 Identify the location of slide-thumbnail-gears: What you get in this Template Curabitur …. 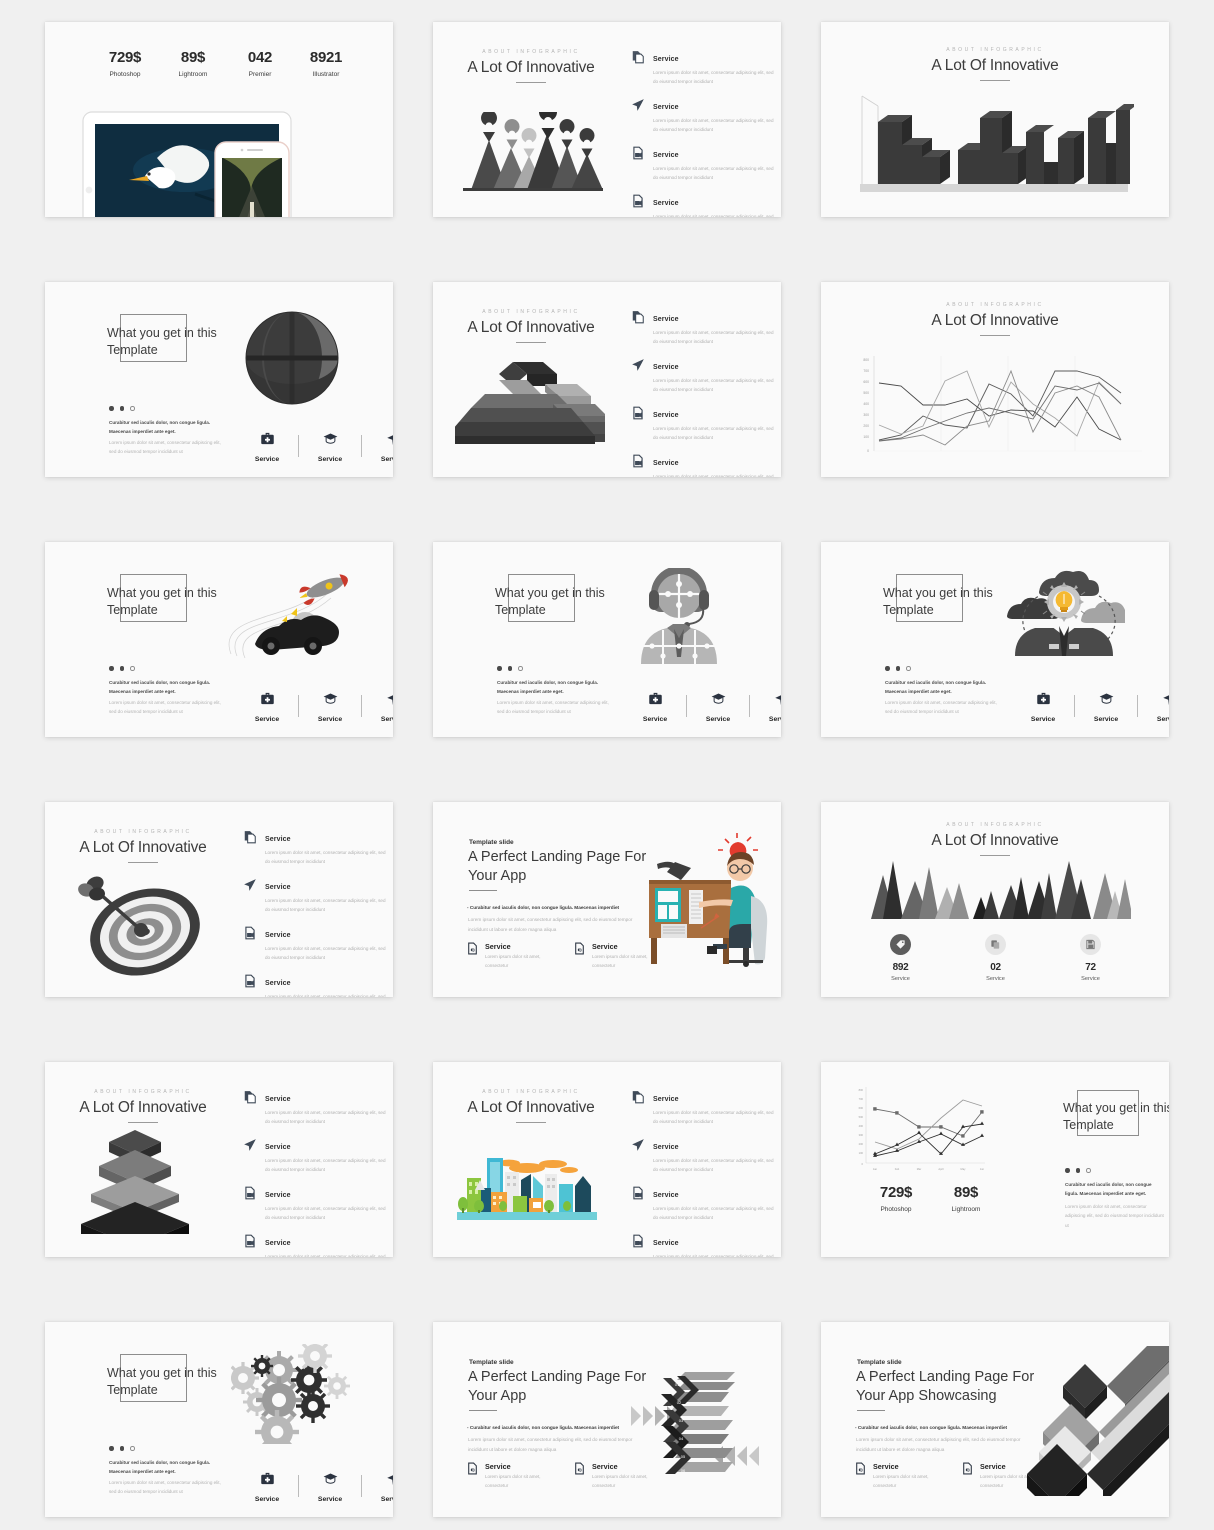
(219, 1419).